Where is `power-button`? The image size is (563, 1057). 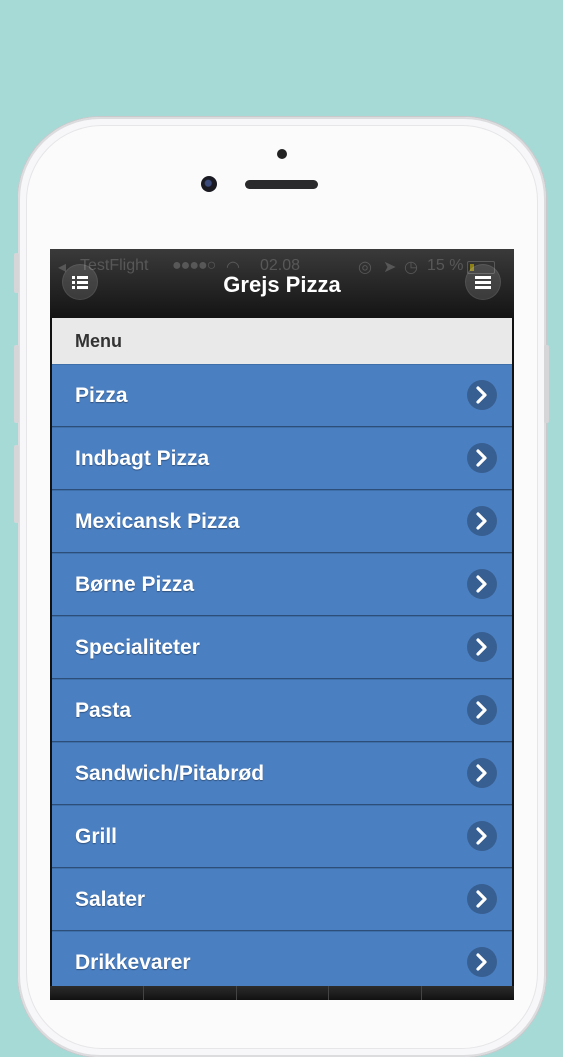 power-button is located at coordinates (546, 384).